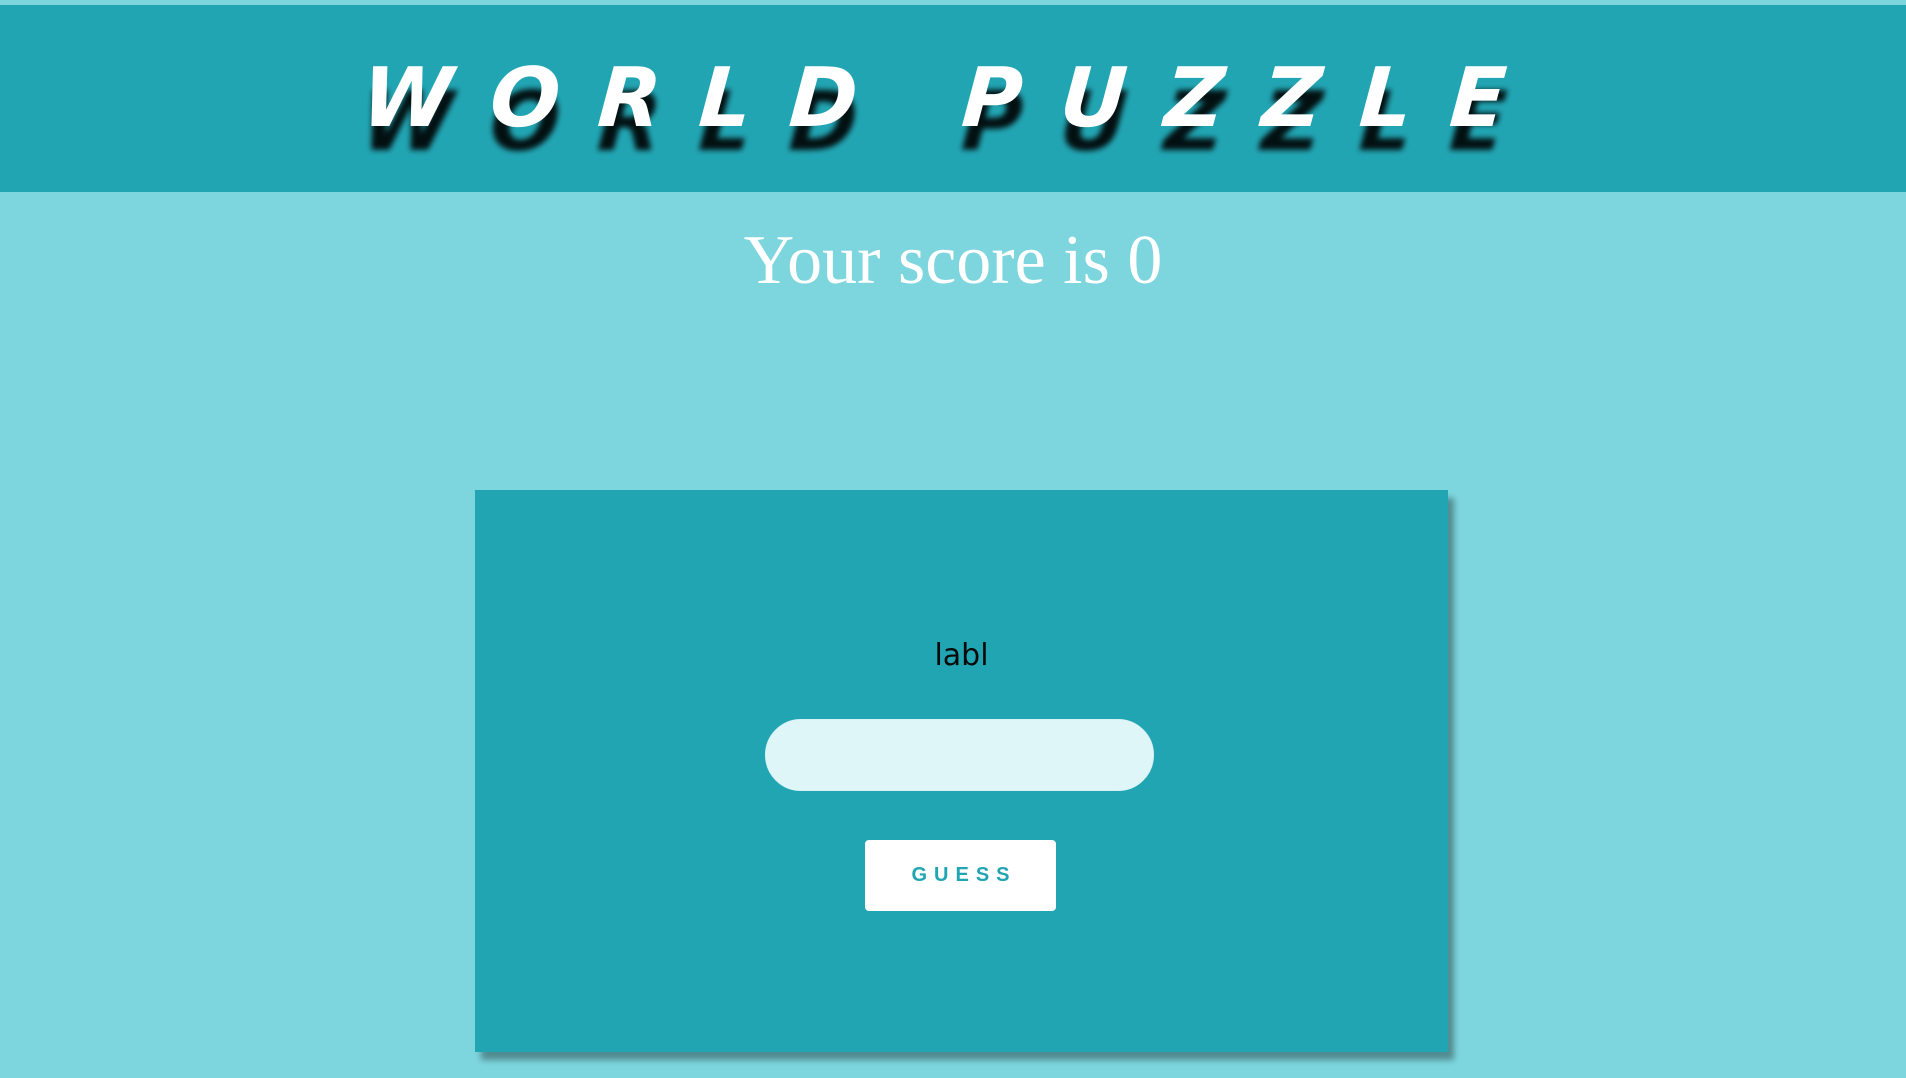  I want to click on game-title: WORLD PUZZLE WORLD PUZZLE, so click(953, 115).